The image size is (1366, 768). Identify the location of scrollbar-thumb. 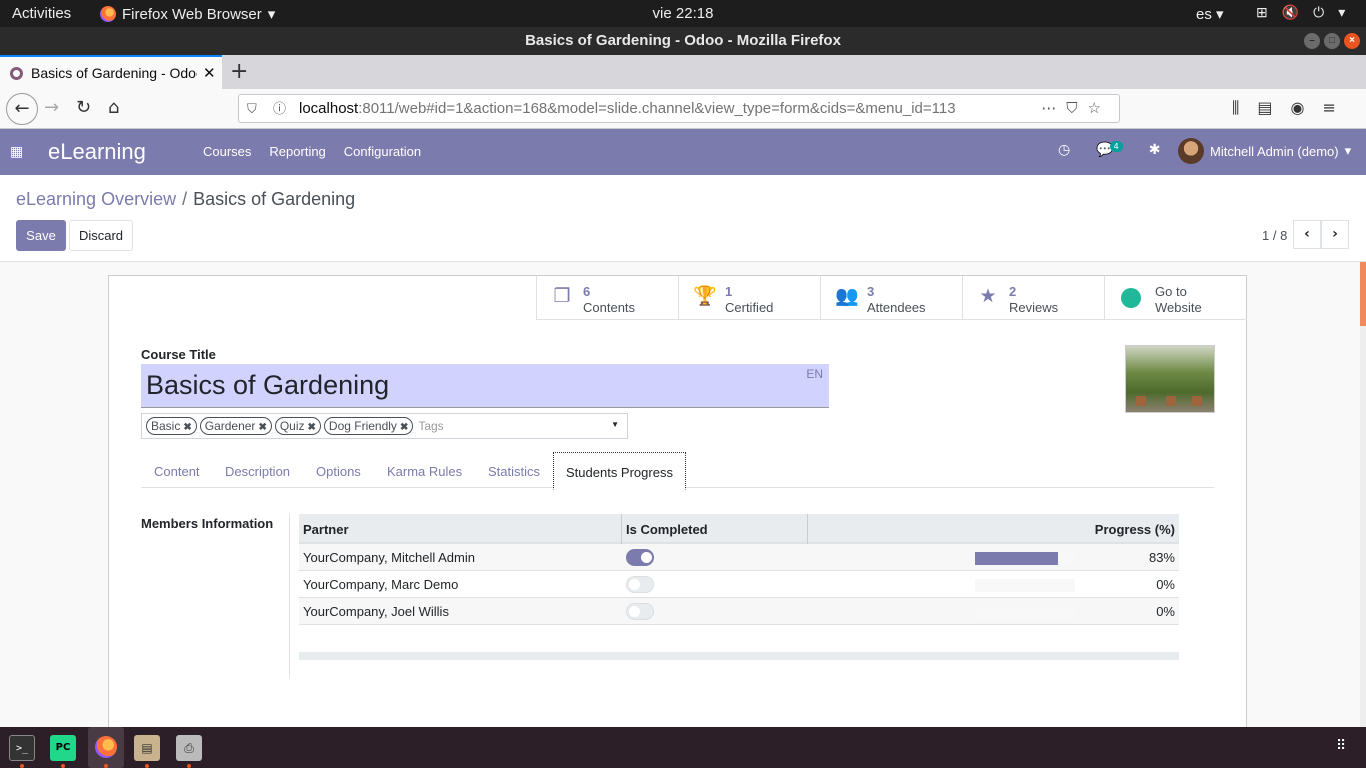
(1363, 294).